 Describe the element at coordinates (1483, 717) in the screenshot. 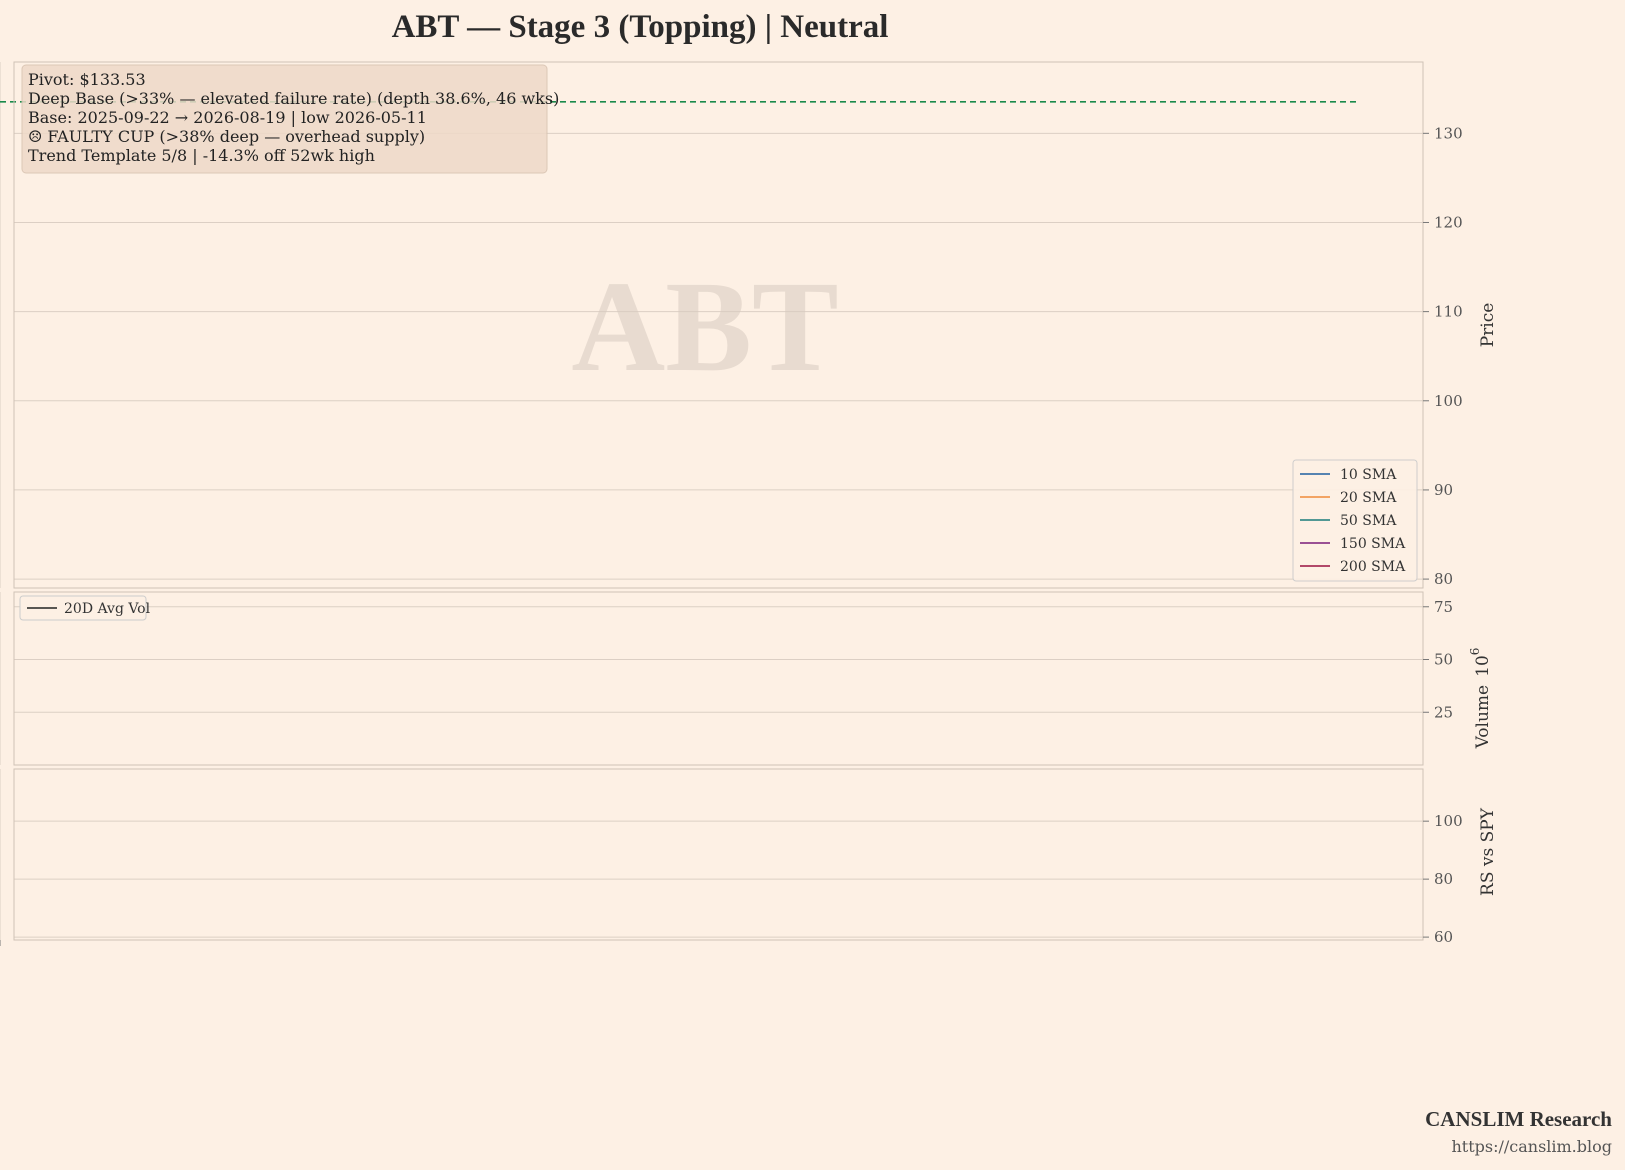

I see `volume-label-text: Volume` at that location.